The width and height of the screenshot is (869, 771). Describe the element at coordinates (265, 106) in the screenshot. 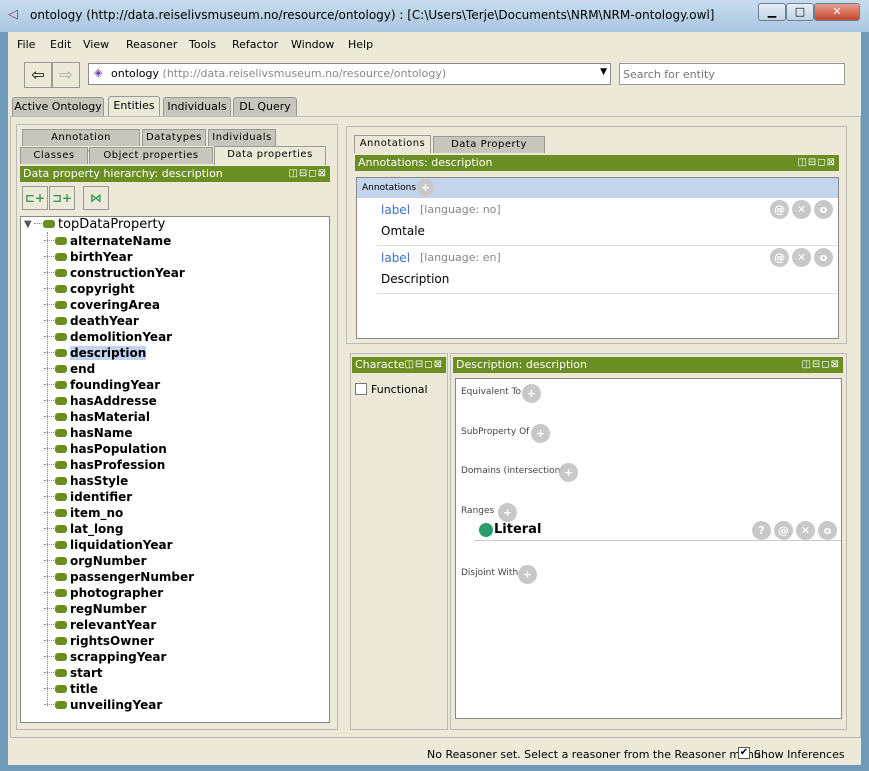

I see `tab-dl-query: DL Query` at that location.